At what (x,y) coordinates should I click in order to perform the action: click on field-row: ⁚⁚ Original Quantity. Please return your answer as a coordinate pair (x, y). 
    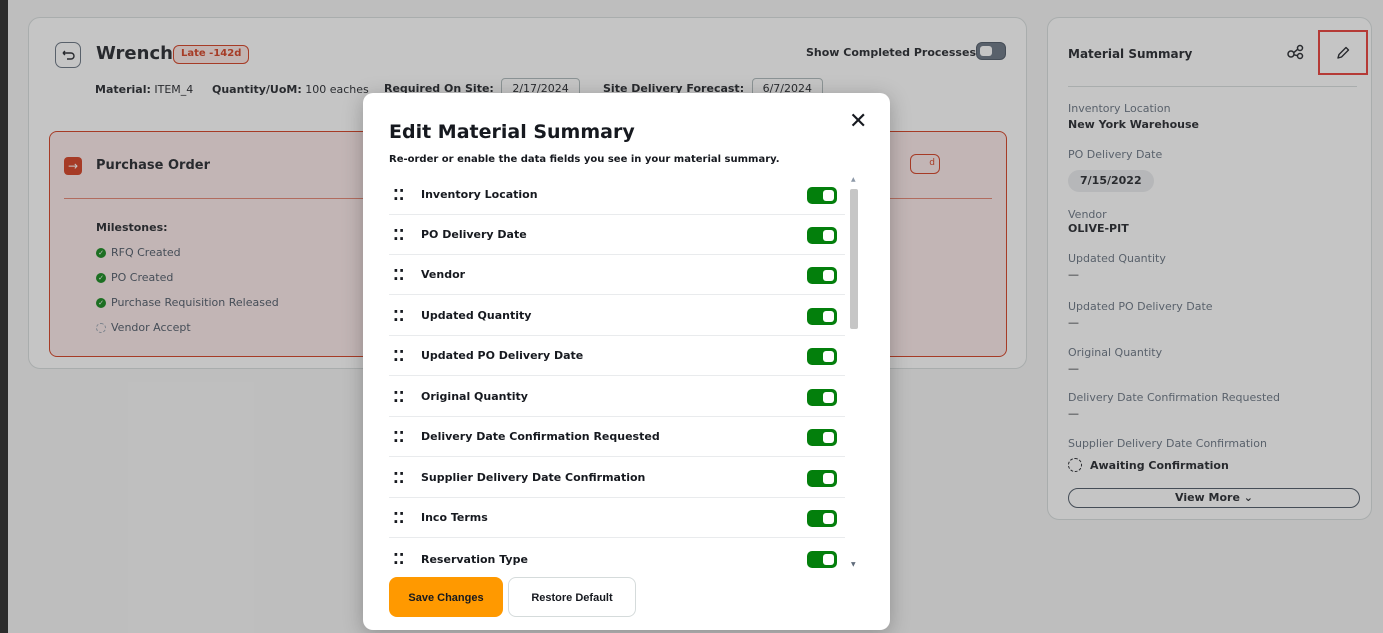
    Looking at the image, I should click on (617, 397).